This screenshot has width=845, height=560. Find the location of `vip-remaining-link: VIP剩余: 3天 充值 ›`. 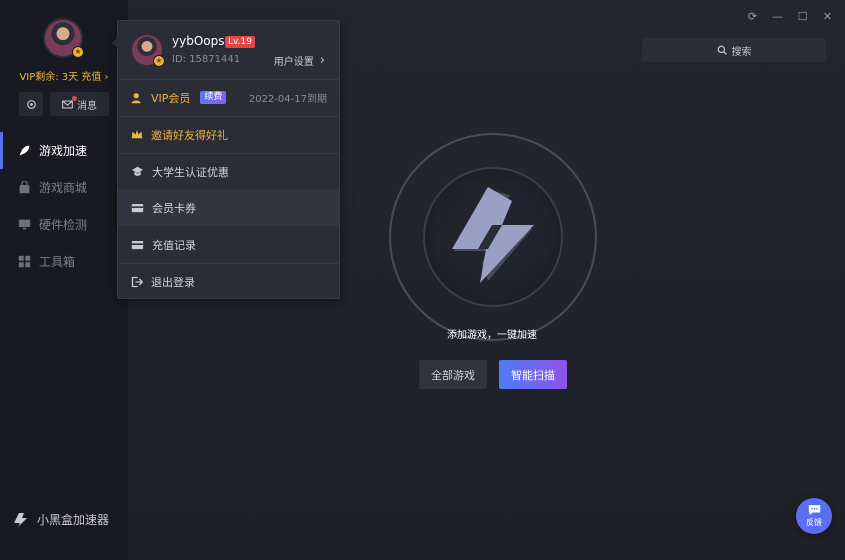

vip-remaining-link: VIP剩余: 3天 充值 › is located at coordinates (64, 75).